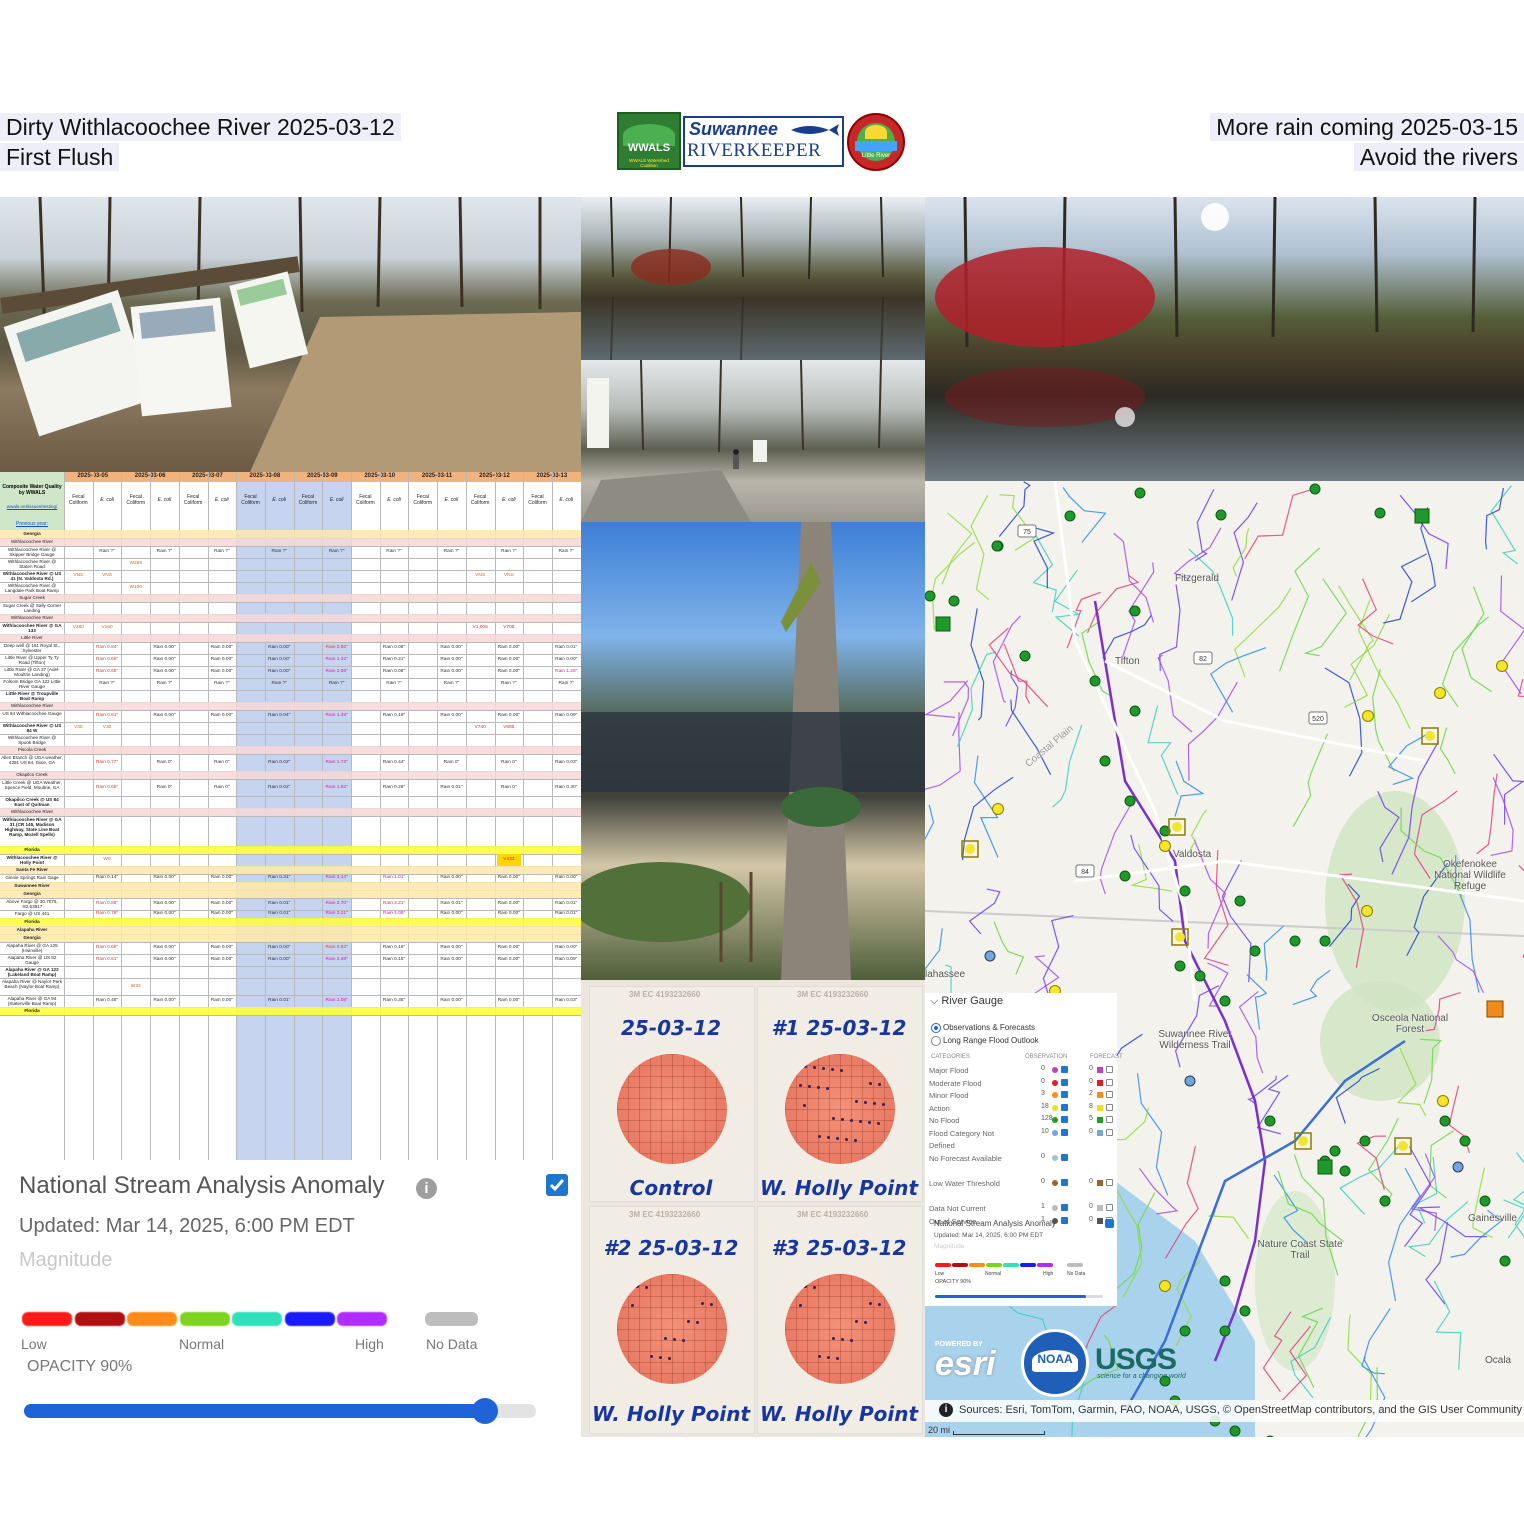 The width and height of the screenshot is (1524, 1524). Describe the element at coordinates (280, 1411) in the screenshot. I see `opacity-slider` at that location.